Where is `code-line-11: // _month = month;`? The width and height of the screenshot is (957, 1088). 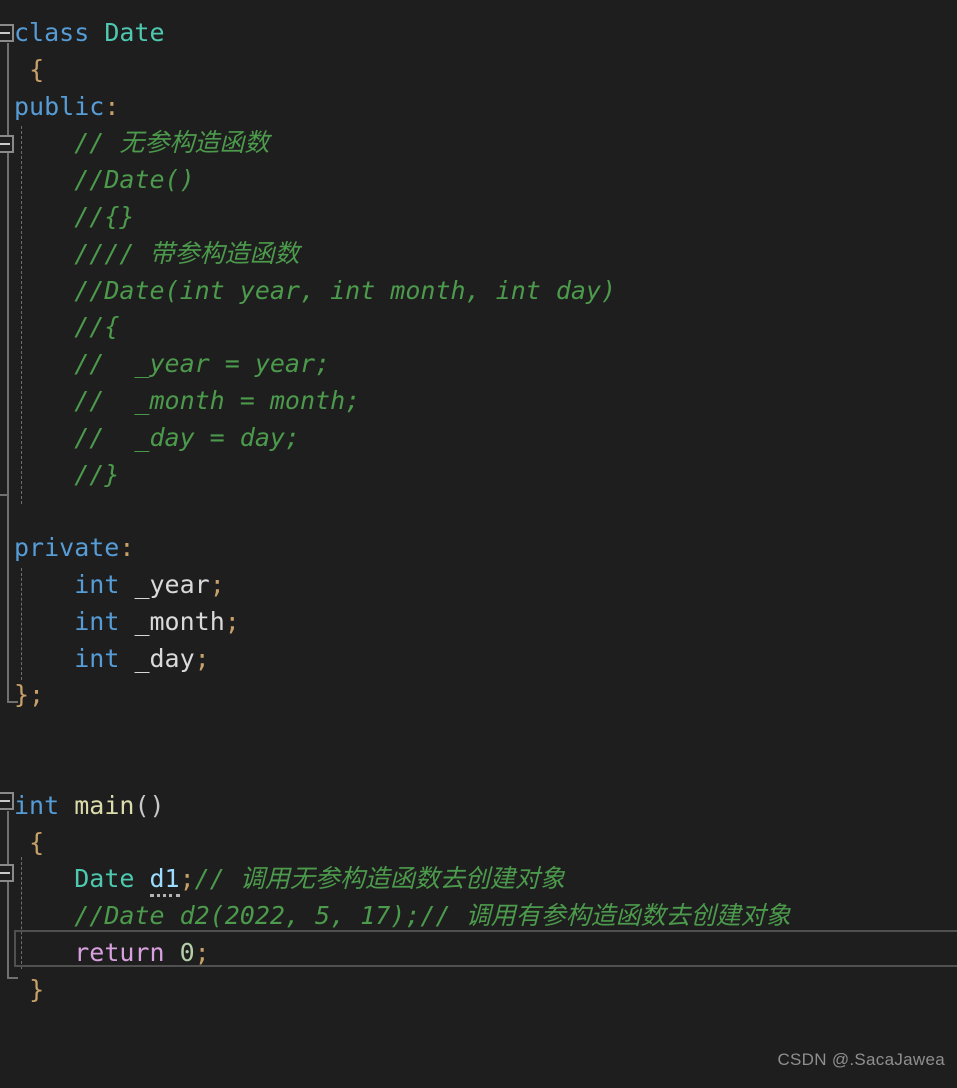 code-line-11: // _month = month; is located at coordinates (478, 401).